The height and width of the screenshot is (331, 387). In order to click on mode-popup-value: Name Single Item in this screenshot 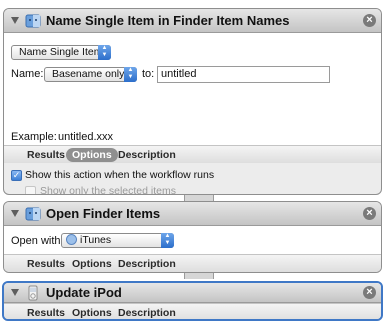, I will do `click(61, 52)`.